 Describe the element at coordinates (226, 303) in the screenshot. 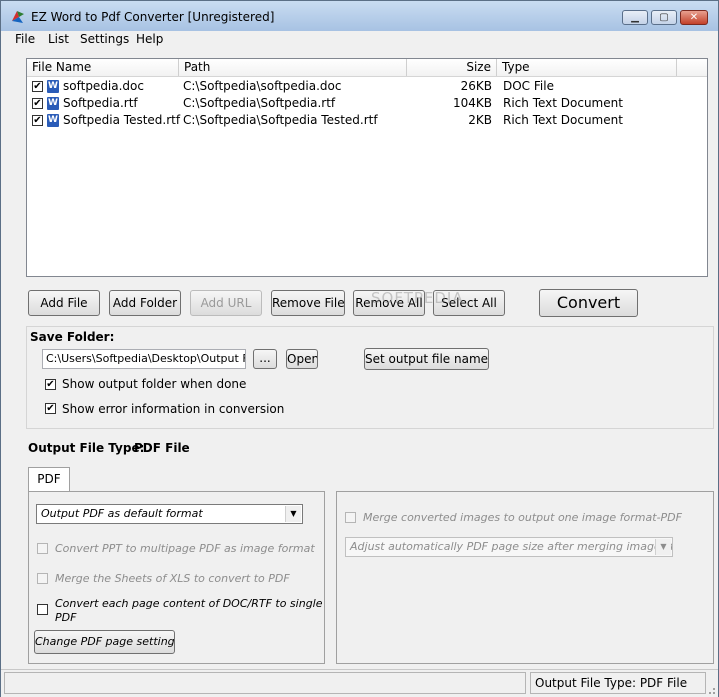

I see `add-url-button: Add URL` at that location.